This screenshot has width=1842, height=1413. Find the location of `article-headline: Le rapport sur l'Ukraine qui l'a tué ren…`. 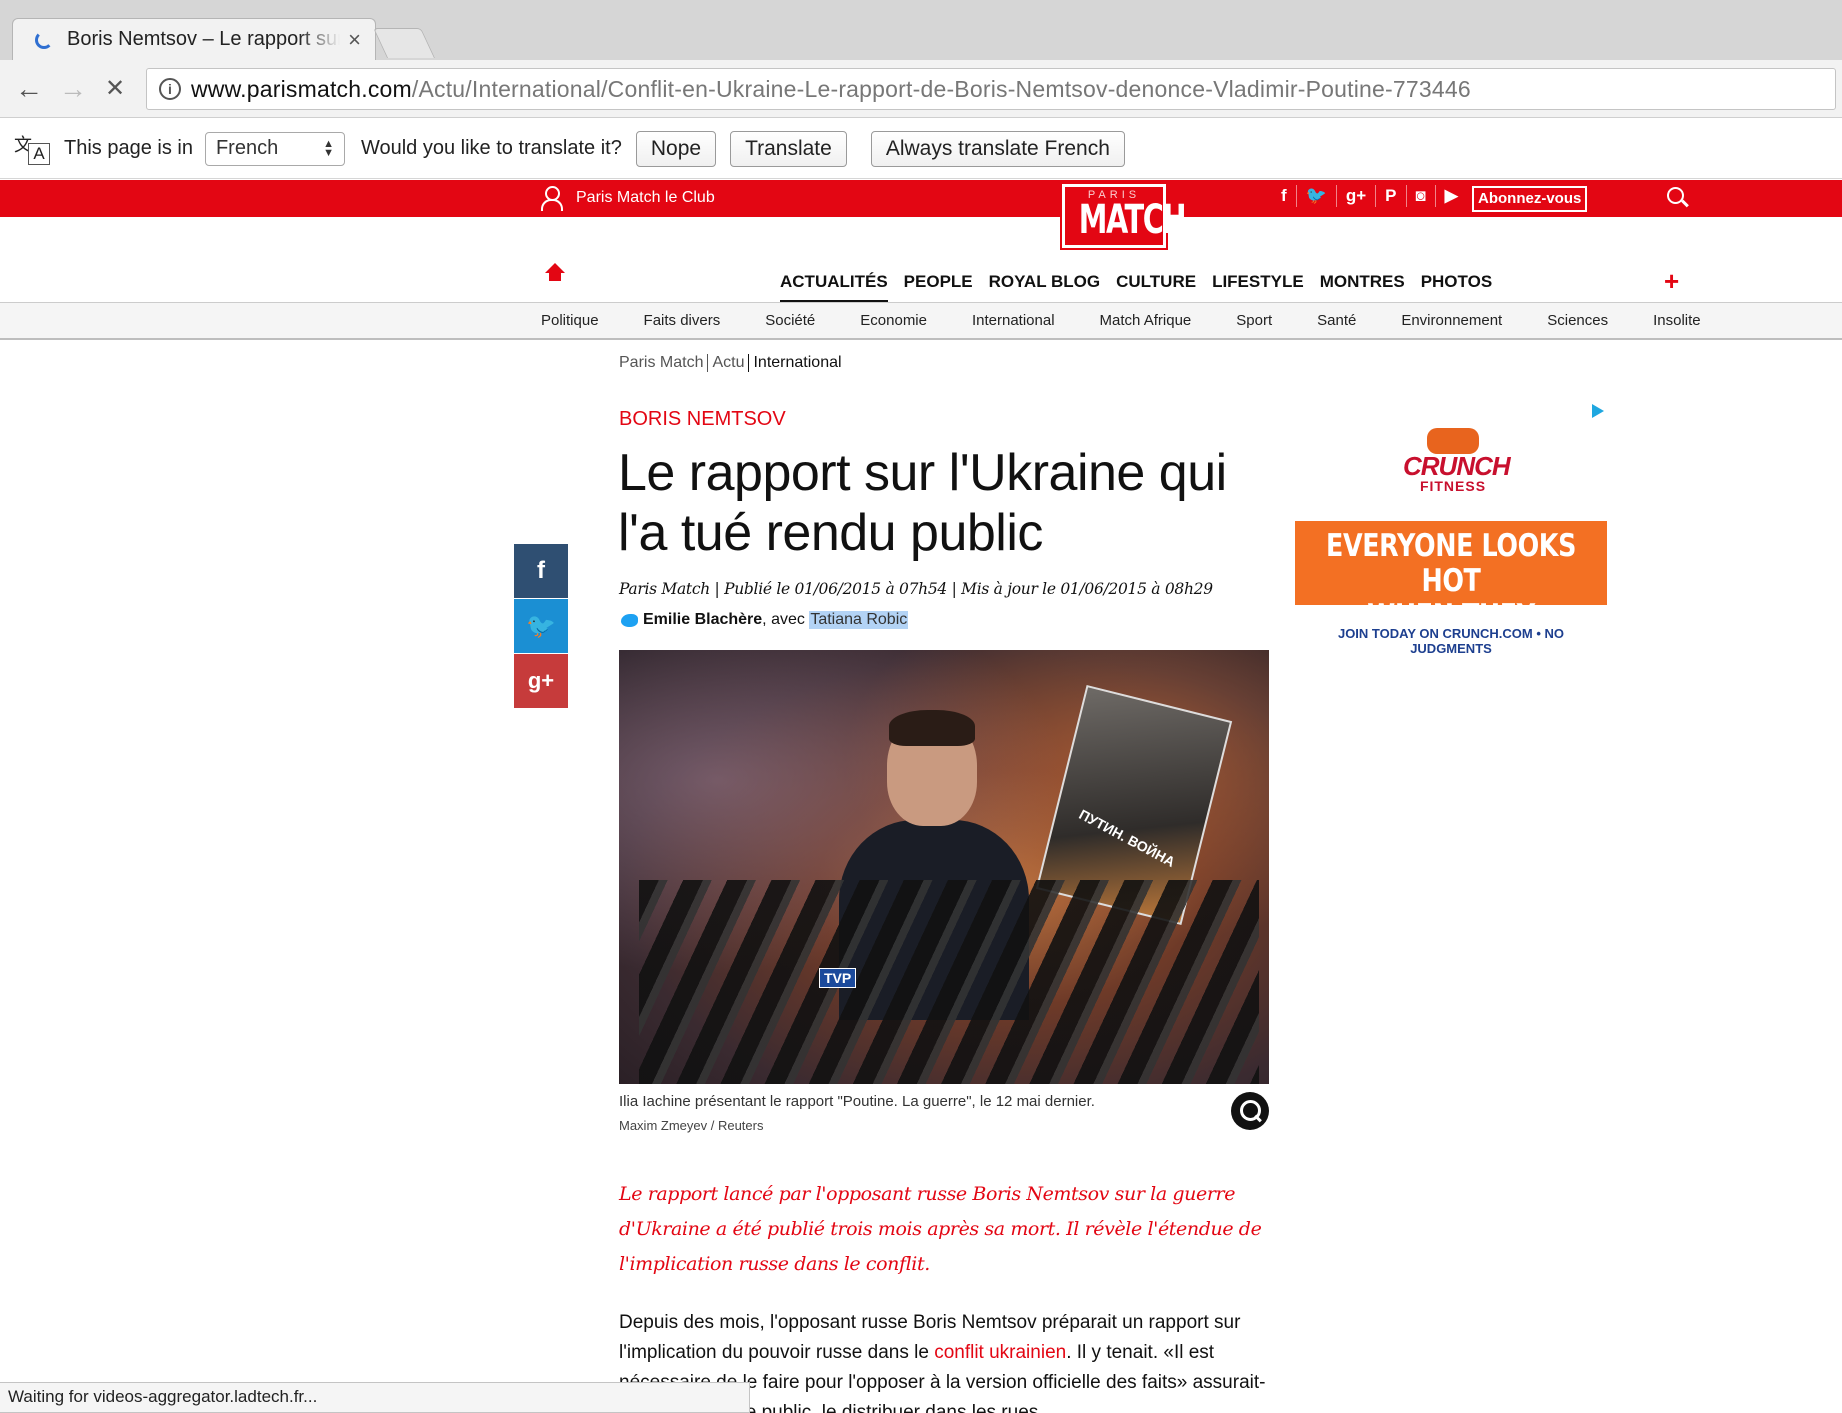

article-headline: Le rapport sur l'Ukraine qui l'a tué ren… is located at coordinates (922, 503).